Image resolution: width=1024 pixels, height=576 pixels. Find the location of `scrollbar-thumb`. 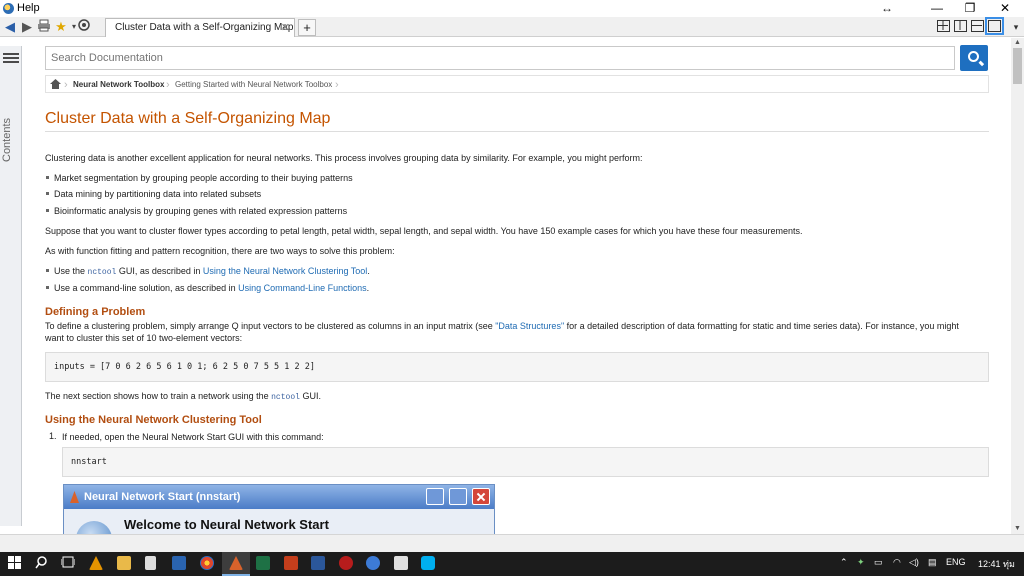

scrollbar-thumb is located at coordinates (1017, 66).